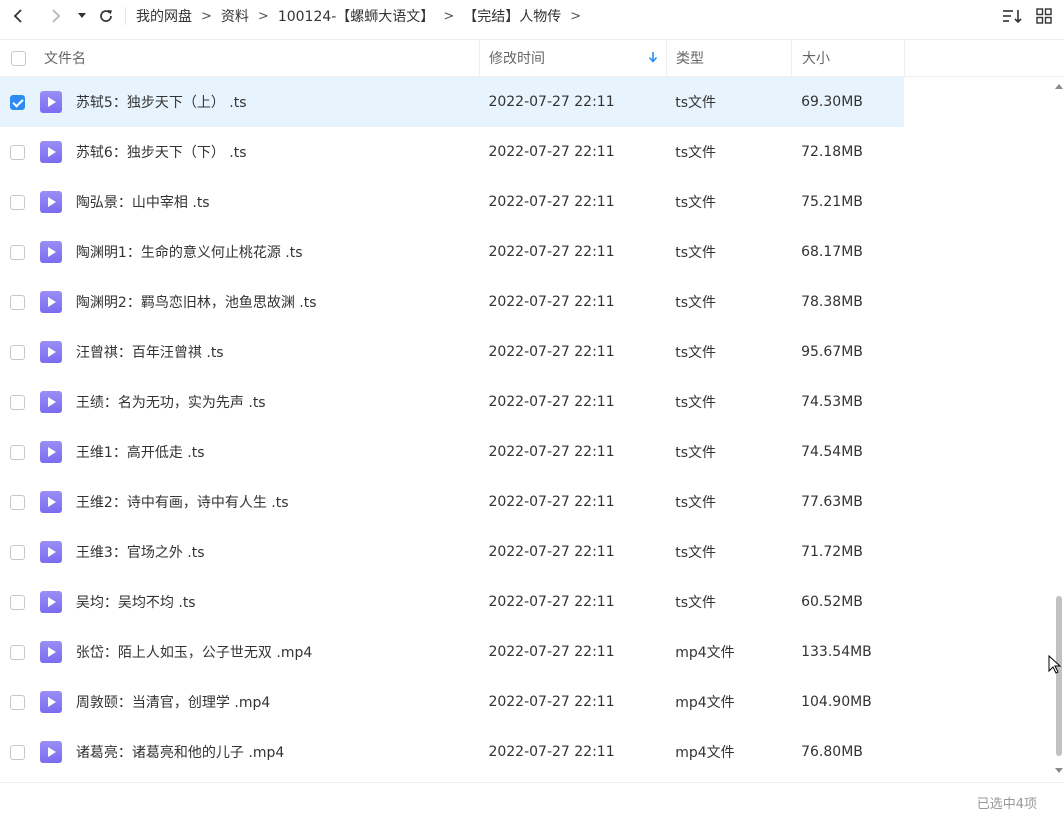 This screenshot has height=817, width=1064. What do you see at coordinates (1012, 16) in the screenshot?
I see `sort-button` at bounding box center [1012, 16].